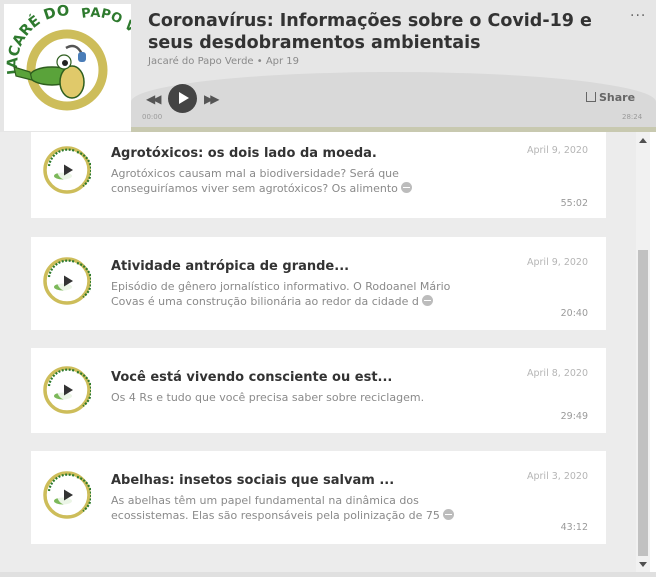 This screenshot has width=656, height=577. Describe the element at coordinates (643, 403) in the screenshot. I see `scrollbar-thumb` at that location.